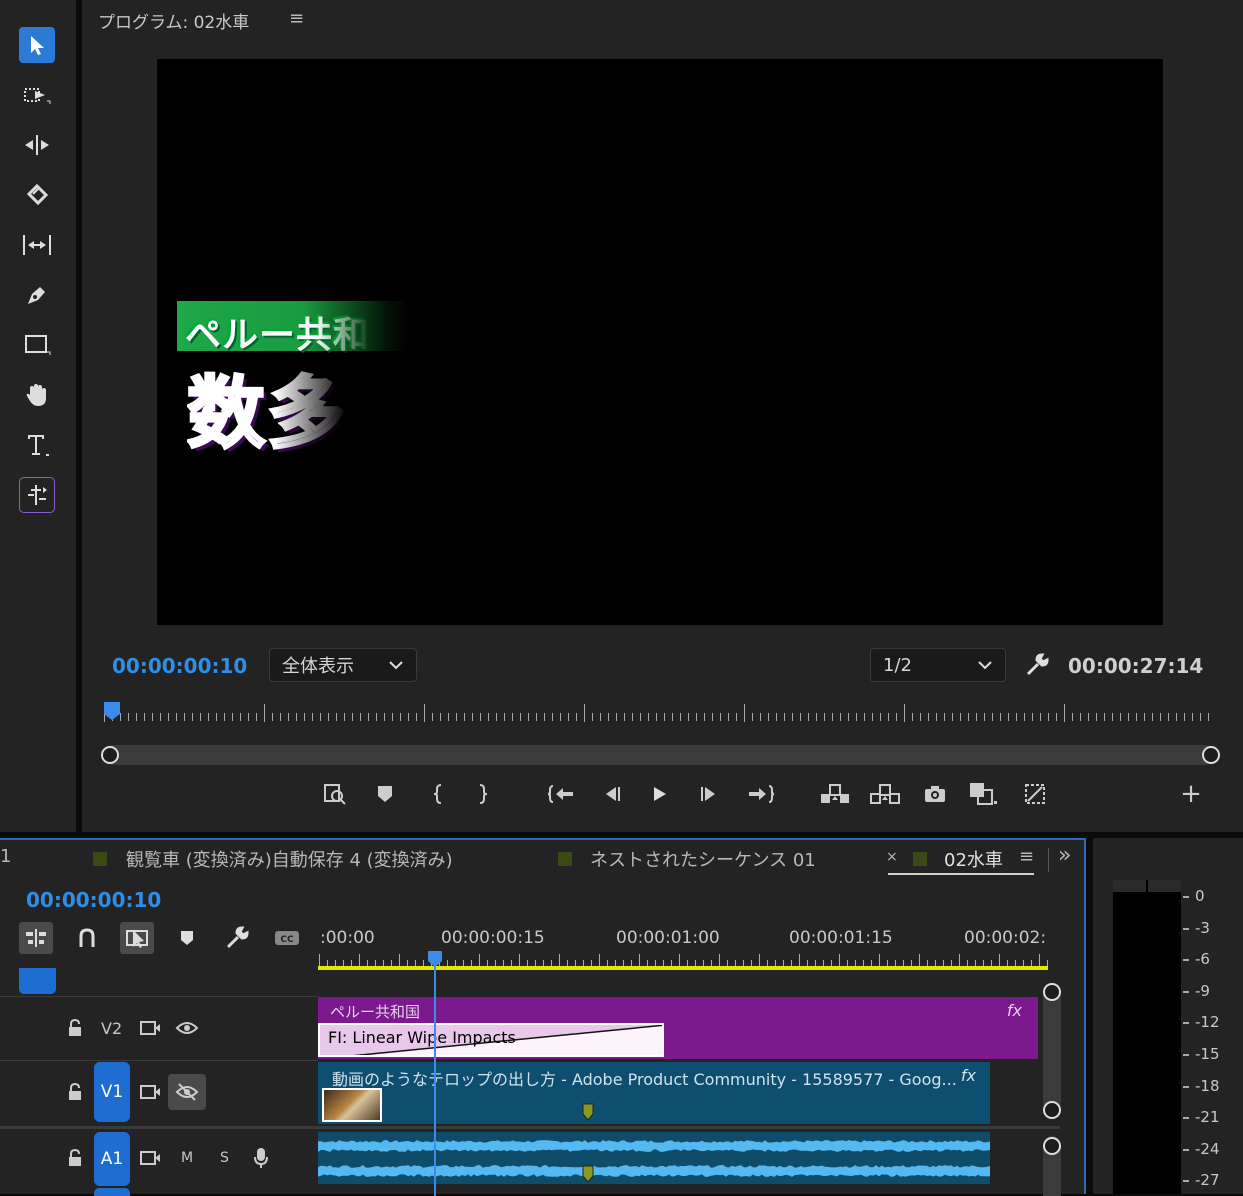  I want to click on track-target-a1: A1, so click(112, 1159).